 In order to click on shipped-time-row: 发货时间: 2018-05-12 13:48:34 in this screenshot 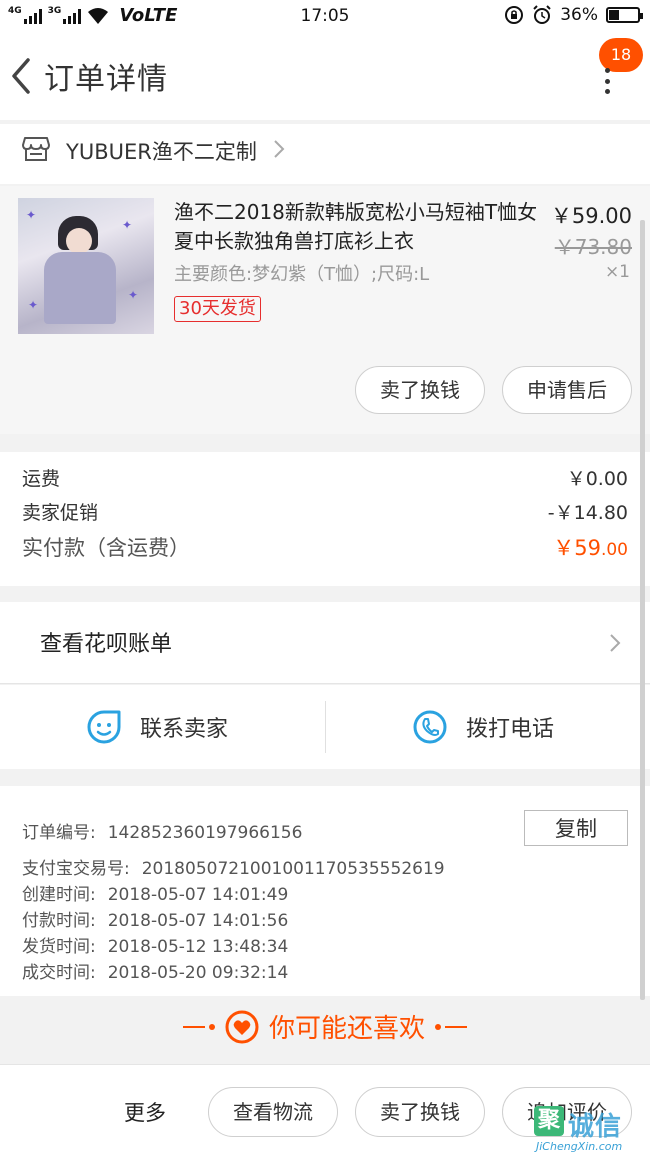, I will do `click(155, 944)`.